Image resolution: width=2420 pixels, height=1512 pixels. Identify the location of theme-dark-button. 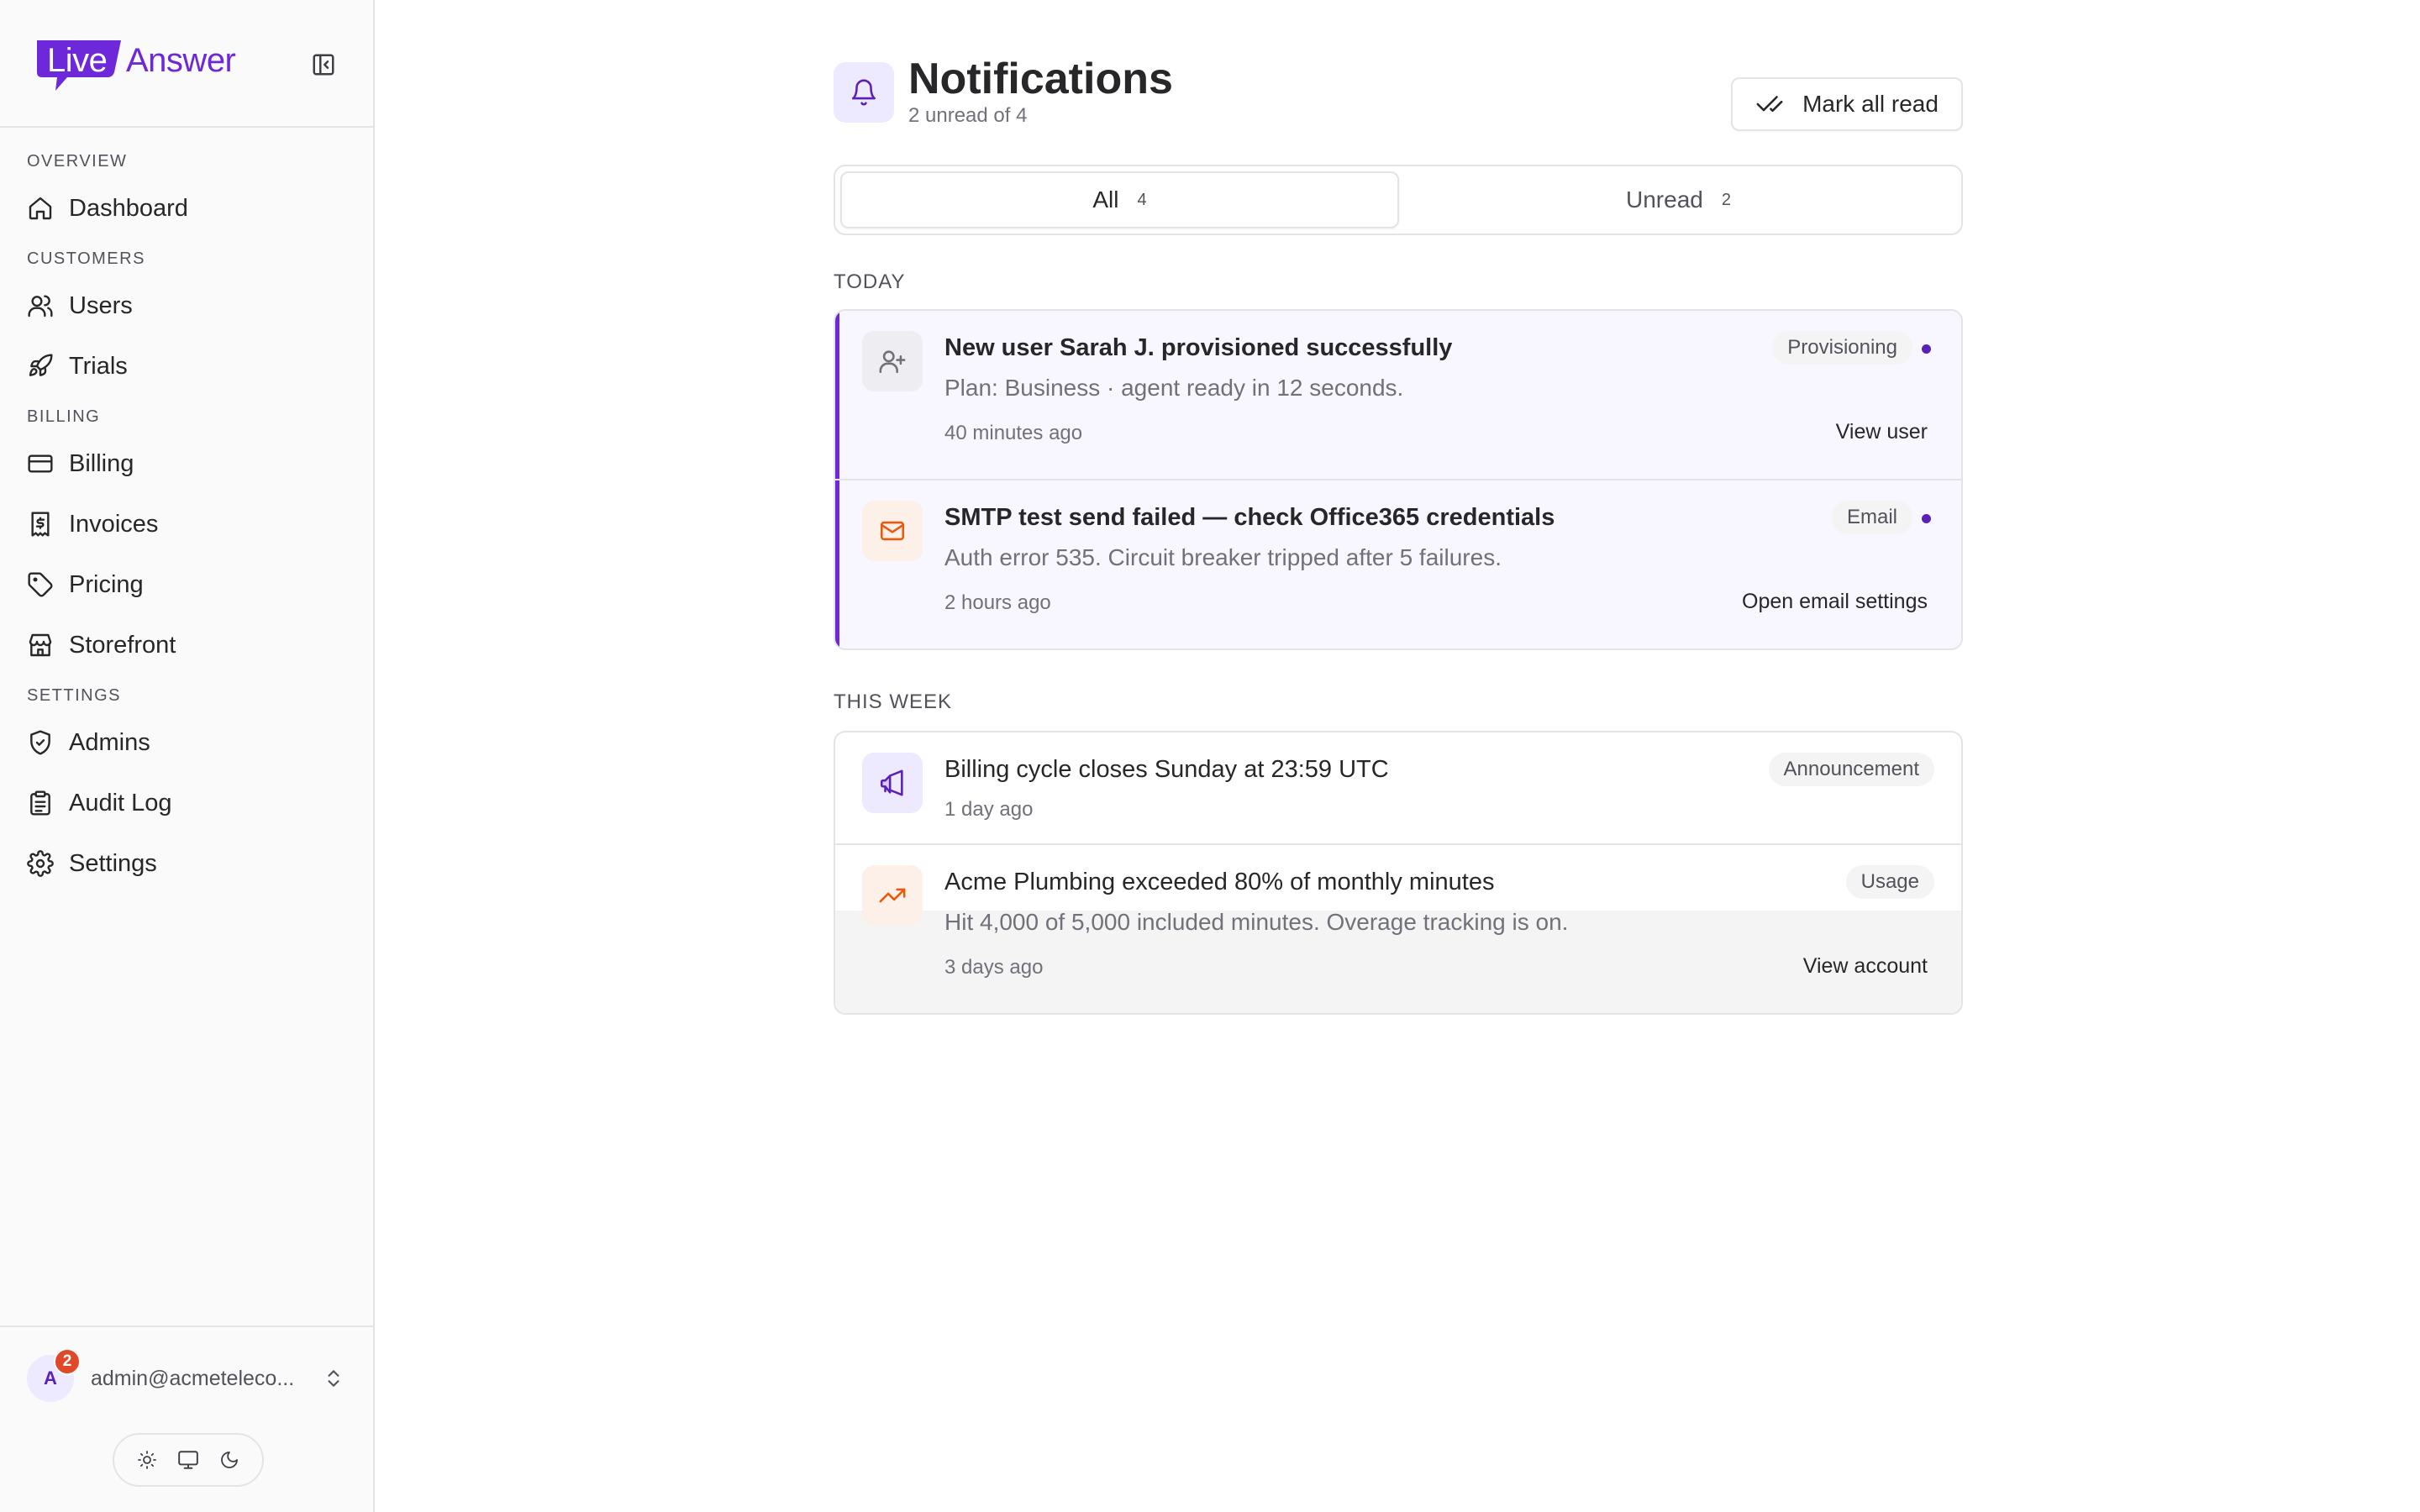
(229, 1460).